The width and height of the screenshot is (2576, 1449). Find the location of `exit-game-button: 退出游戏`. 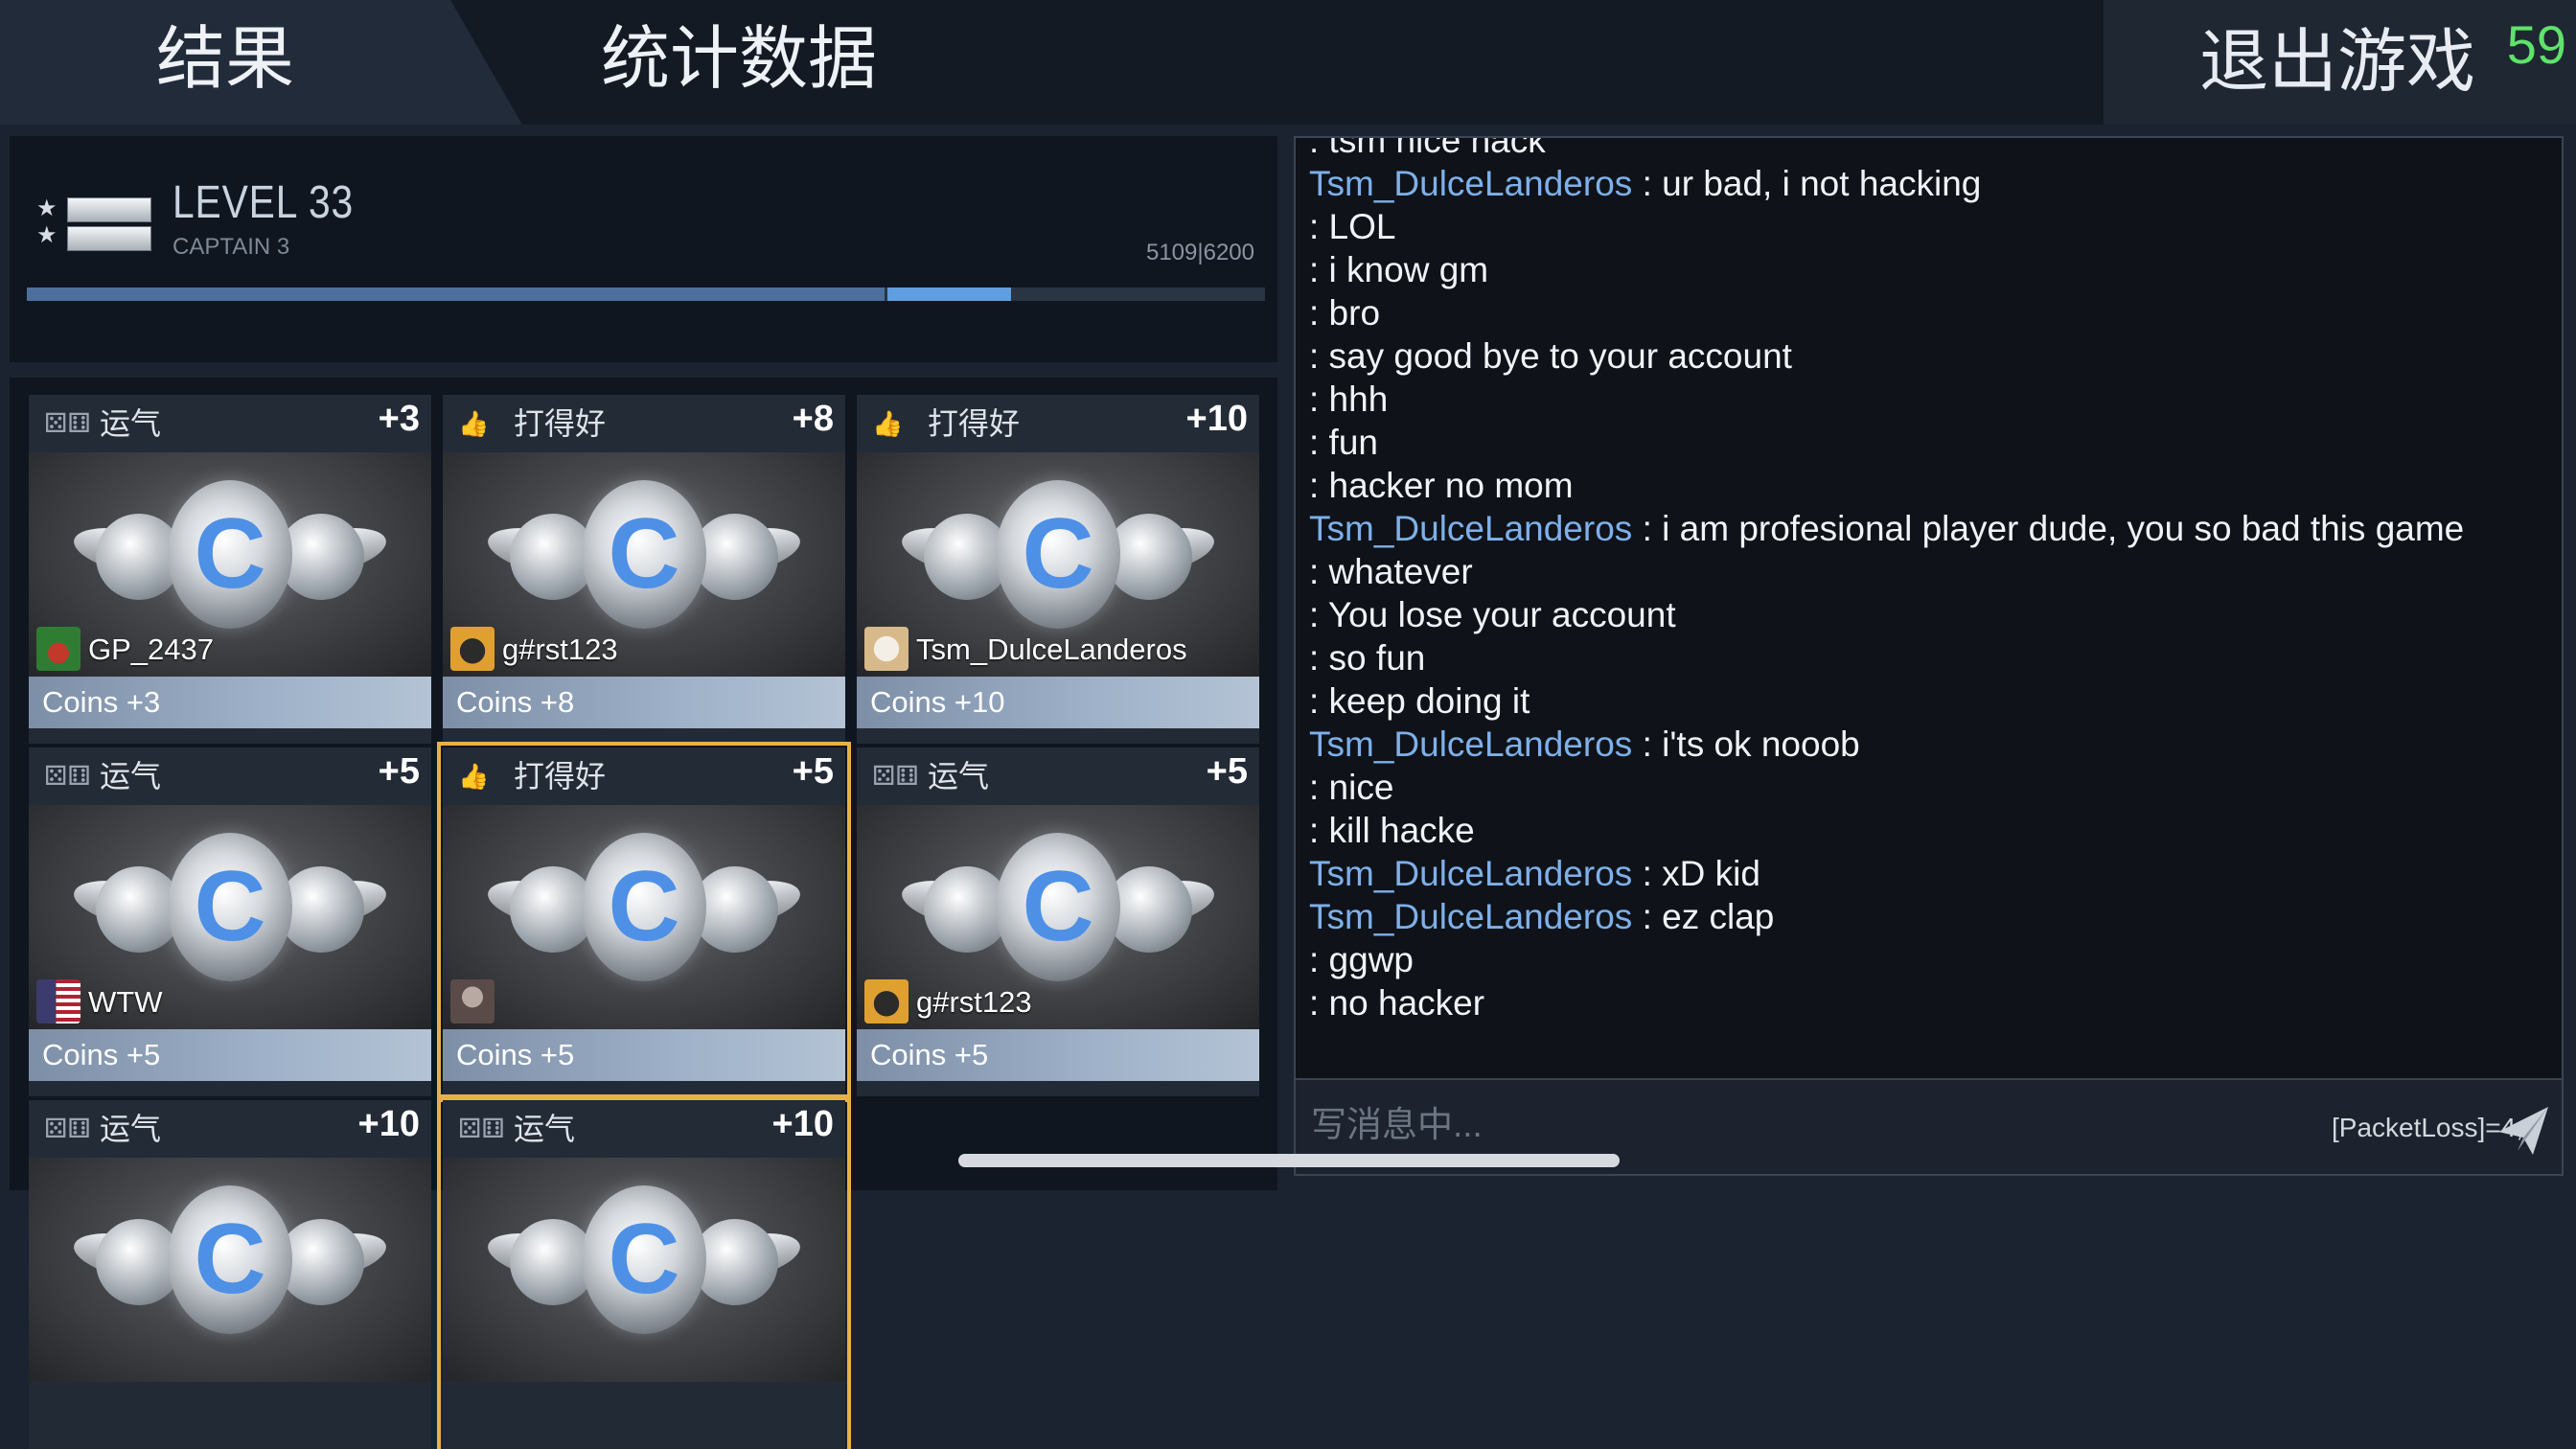

exit-game-button: 退出游戏 is located at coordinates (2337, 63).